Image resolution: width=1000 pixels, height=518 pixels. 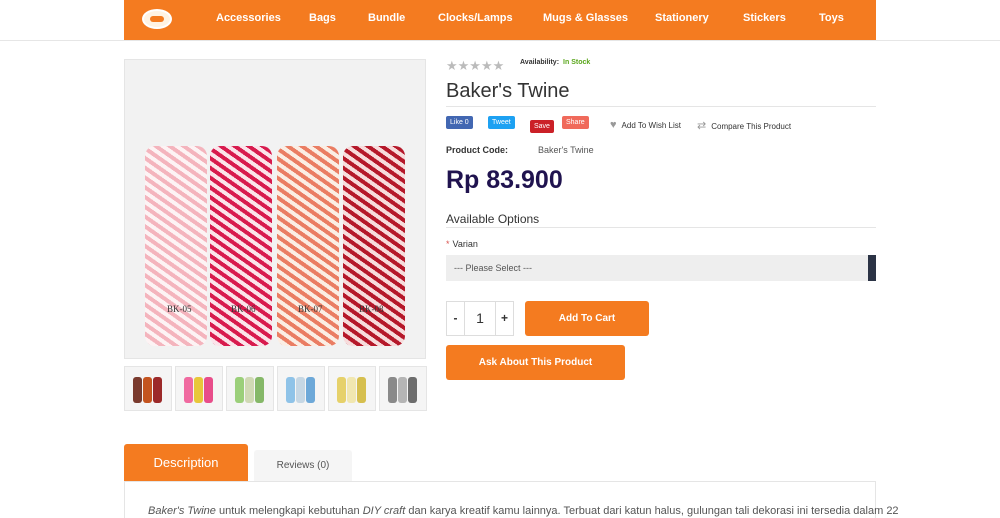 I want to click on quantity-input: 1, so click(x=480, y=318).